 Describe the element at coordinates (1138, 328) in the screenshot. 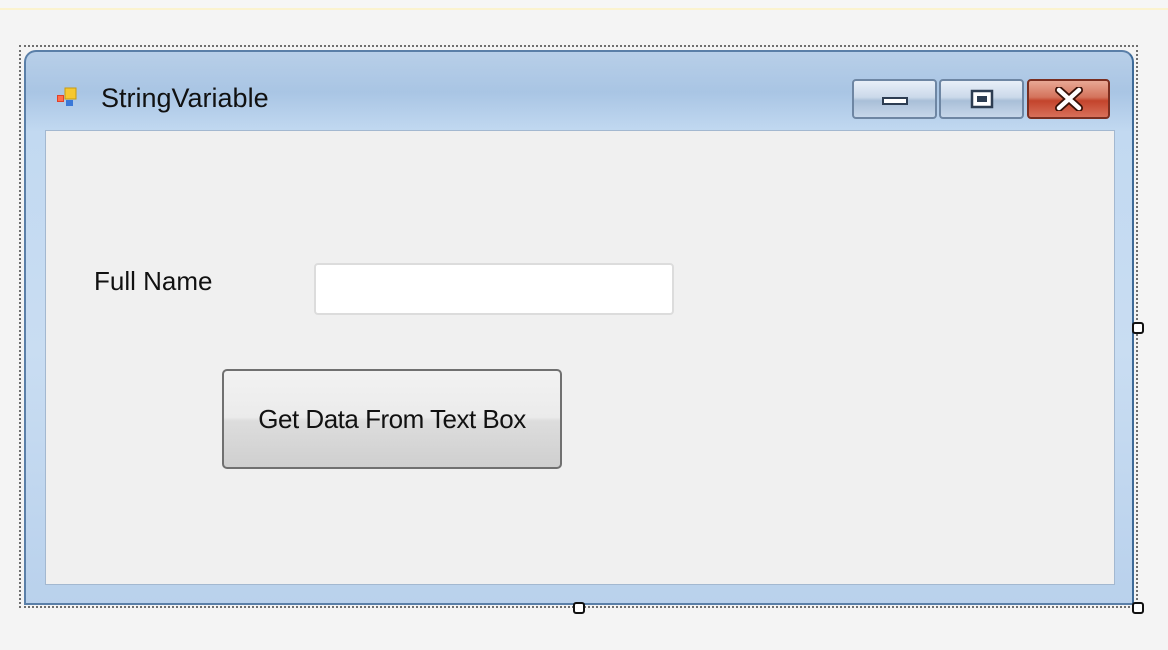

I see `resize-handle-right` at that location.